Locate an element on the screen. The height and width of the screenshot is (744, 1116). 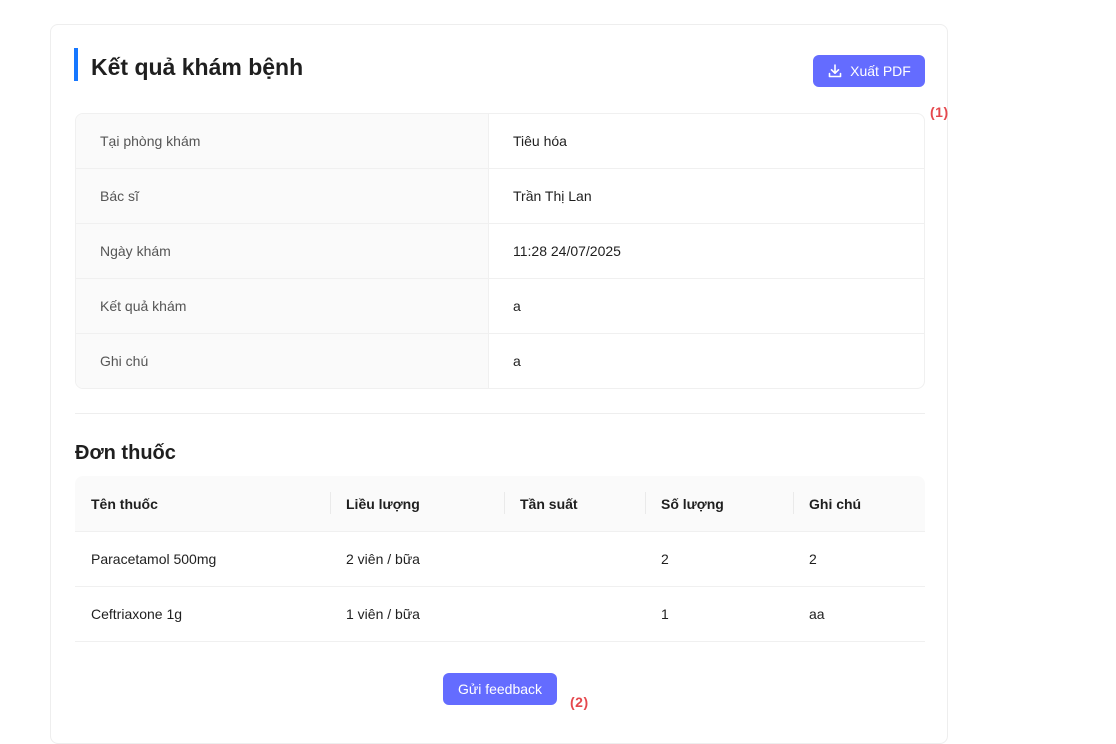
details-label: Ghi chú is located at coordinates (282, 361).